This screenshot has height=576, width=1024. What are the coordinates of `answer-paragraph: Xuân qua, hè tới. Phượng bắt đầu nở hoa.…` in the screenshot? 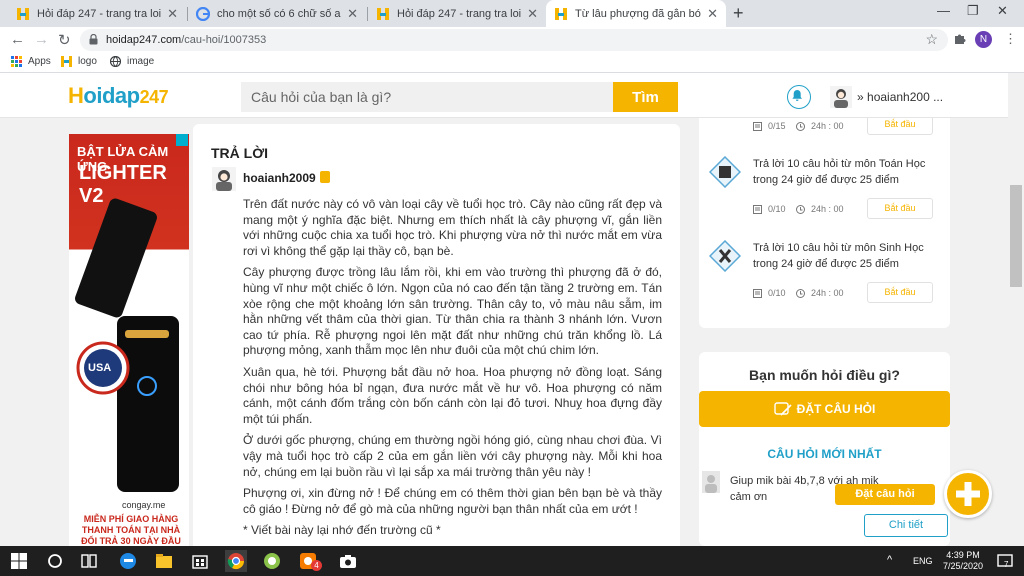 It's located at (452, 395).